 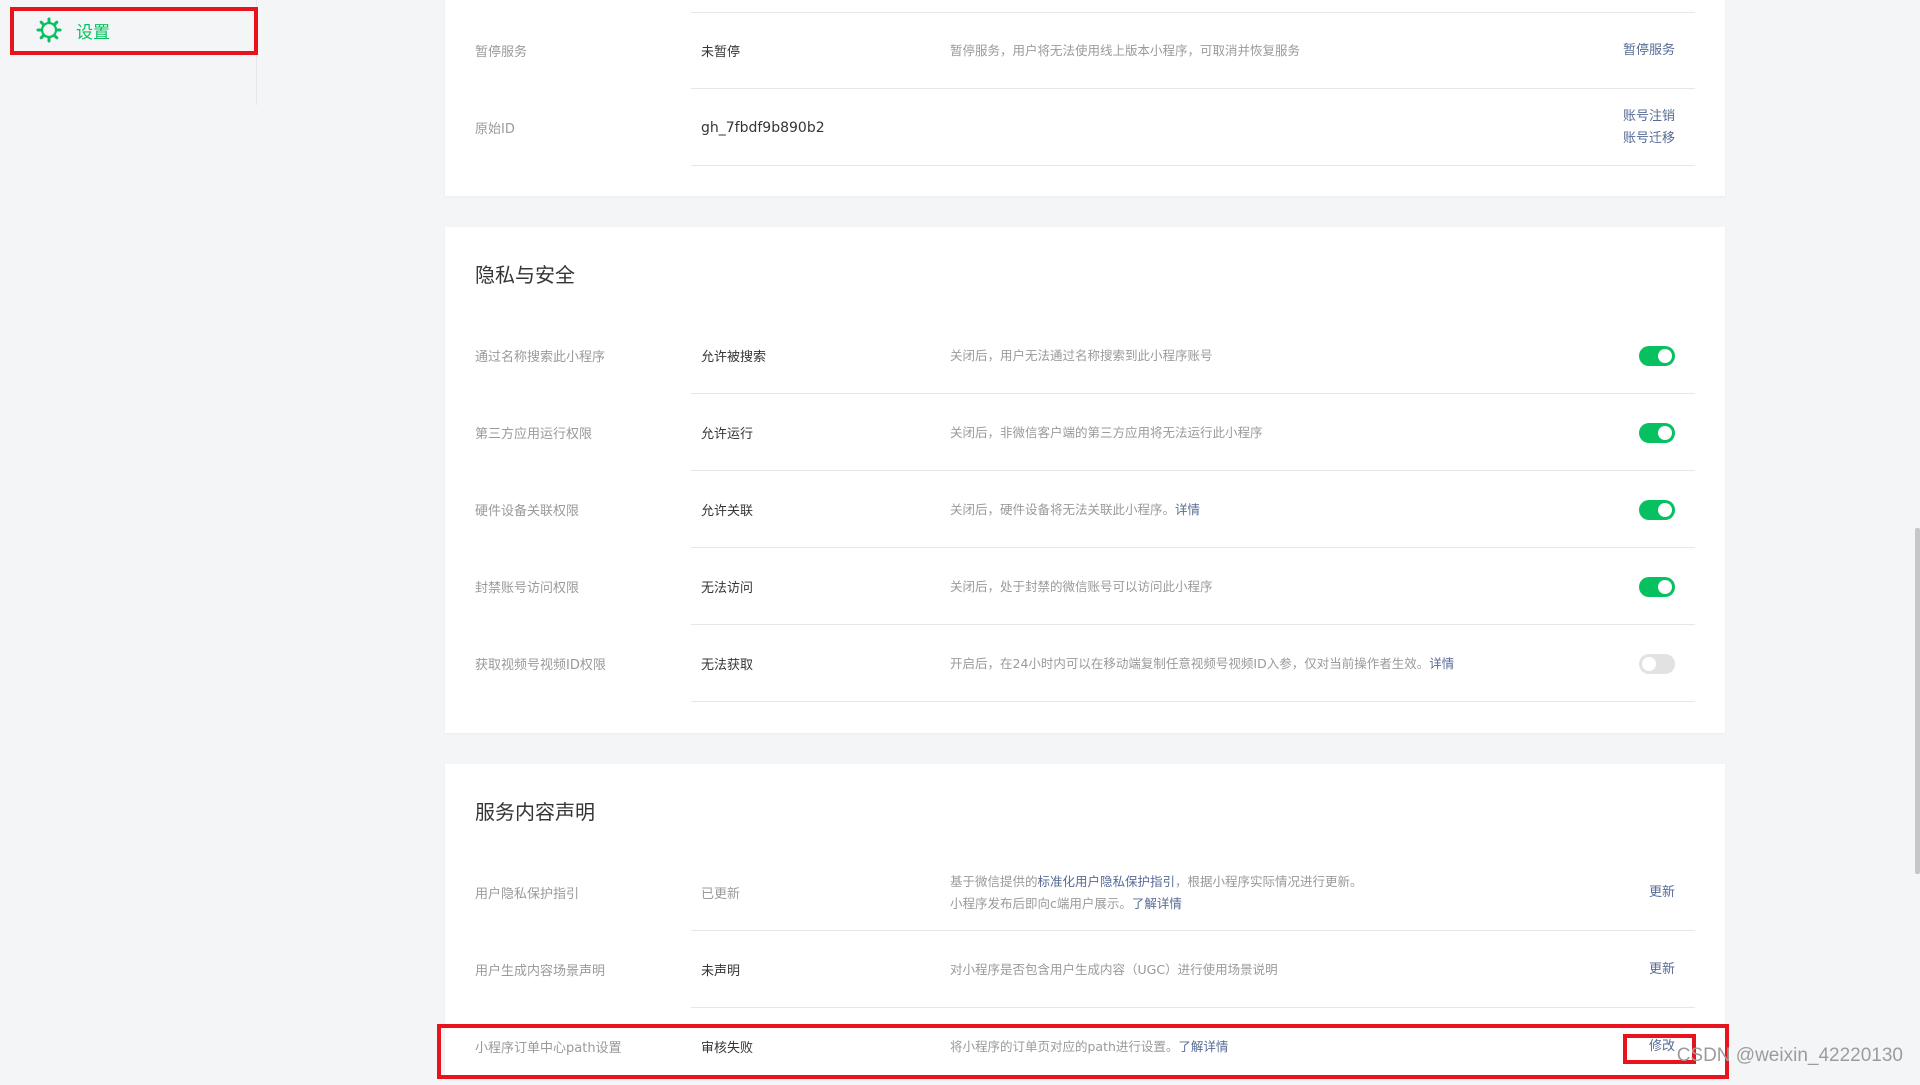 What do you see at coordinates (540, 357) in the screenshot?
I see `setting-label: 通过名称搜索此小程序` at bounding box center [540, 357].